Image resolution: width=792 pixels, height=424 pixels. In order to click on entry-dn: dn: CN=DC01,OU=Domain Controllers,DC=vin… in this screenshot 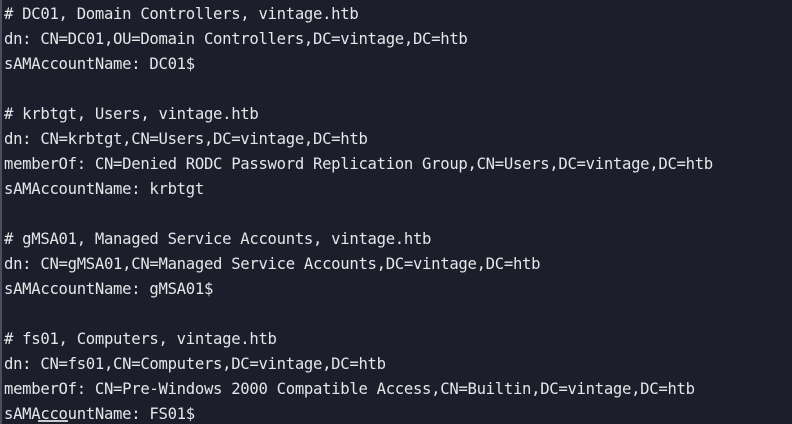, I will do `click(236, 39)`.